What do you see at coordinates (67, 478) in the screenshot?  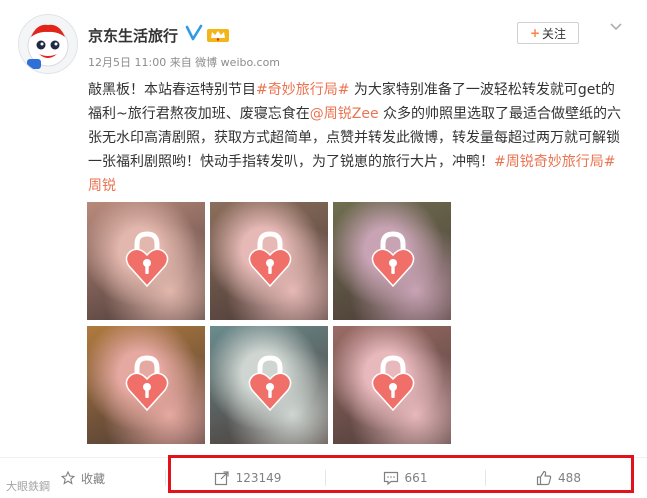 I see `star-icon` at bounding box center [67, 478].